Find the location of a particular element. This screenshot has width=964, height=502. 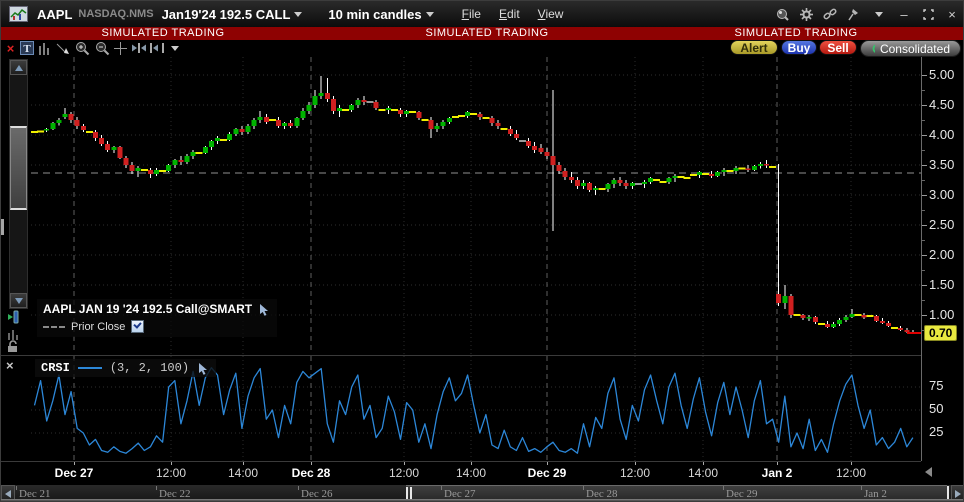

search-icon is located at coordinates (782, 14).